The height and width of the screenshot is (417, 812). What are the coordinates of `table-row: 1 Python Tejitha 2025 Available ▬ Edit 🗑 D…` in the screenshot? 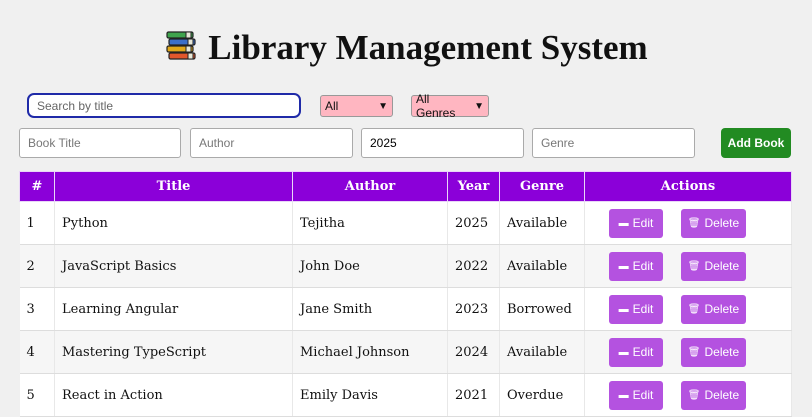 It's located at (405, 223).